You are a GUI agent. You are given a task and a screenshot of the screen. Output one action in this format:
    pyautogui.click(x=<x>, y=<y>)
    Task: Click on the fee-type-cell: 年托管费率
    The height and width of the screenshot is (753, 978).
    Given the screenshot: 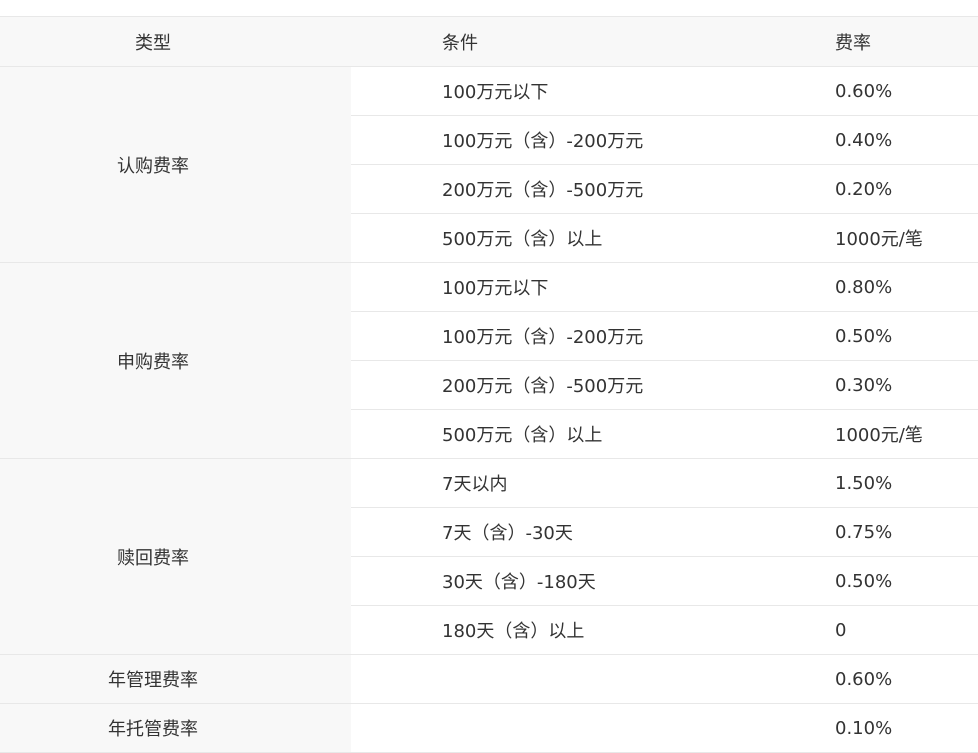 What is the action you would take?
    pyautogui.click(x=175, y=728)
    